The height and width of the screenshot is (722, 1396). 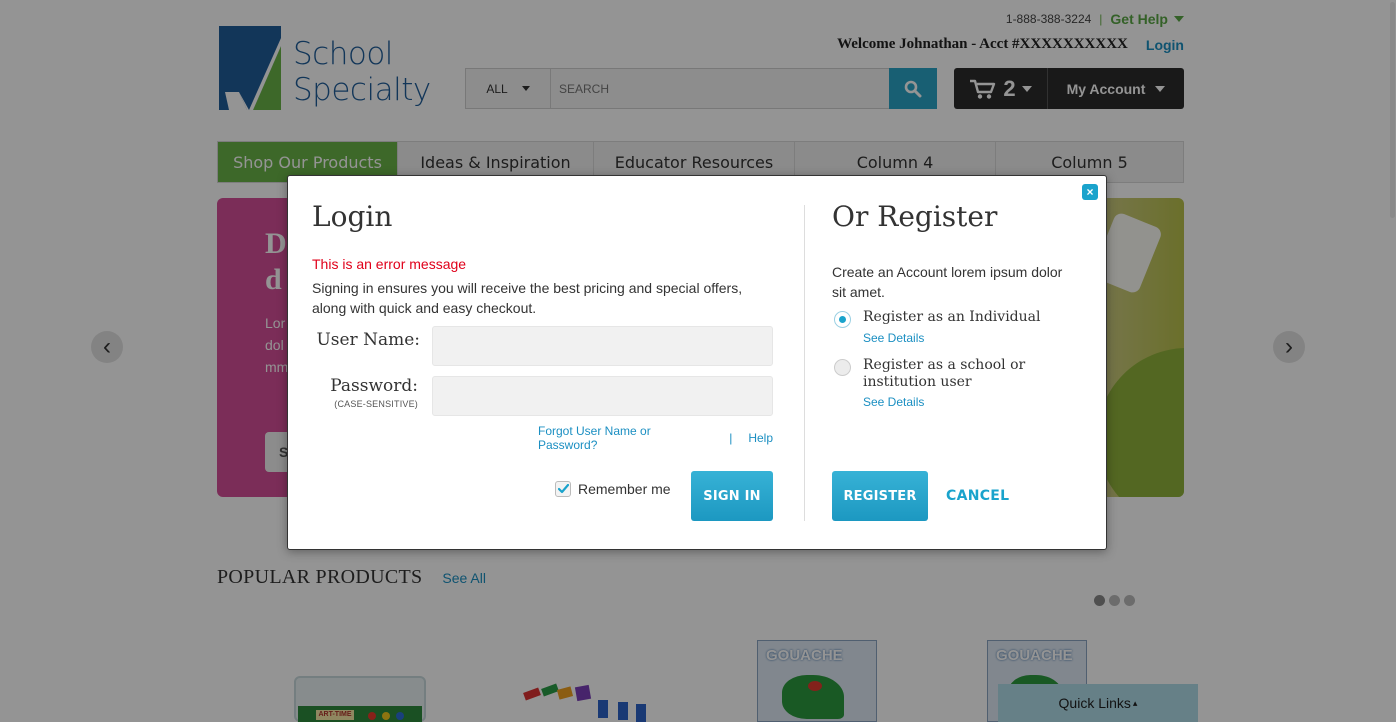 What do you see at coordinates (624, 489) in the screenshot?
I see `remember-me-label: Remember me` at bounding box center [624, 489].